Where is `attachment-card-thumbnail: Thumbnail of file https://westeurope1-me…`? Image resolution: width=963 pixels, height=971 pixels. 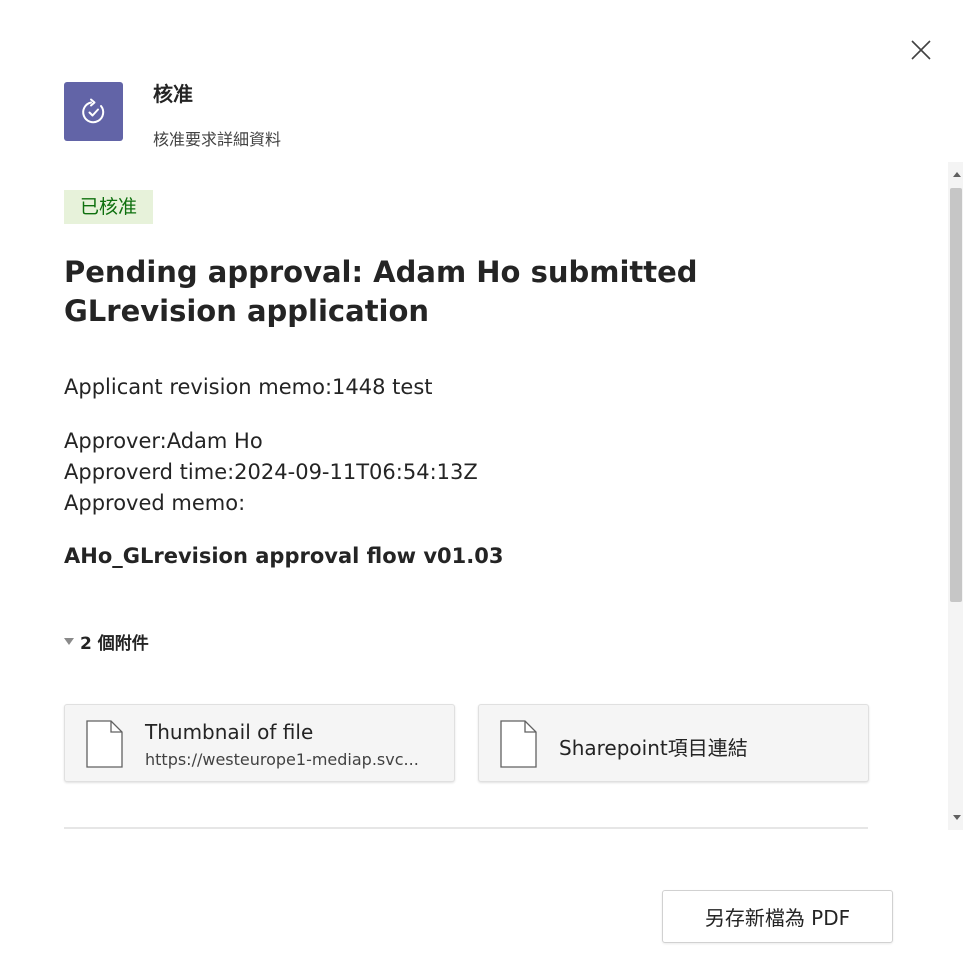 attachment-card-thumbnail: Thumbnail of file https://westeurope1-me… is located at coordinates (259, 743).